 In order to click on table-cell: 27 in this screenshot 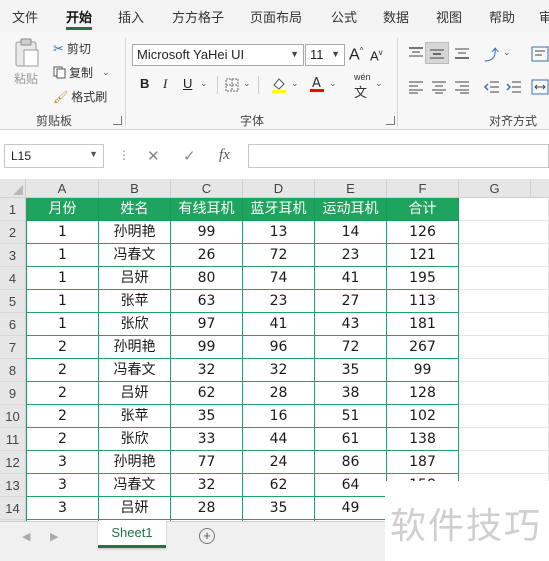, I will do `click(351, 301)`.